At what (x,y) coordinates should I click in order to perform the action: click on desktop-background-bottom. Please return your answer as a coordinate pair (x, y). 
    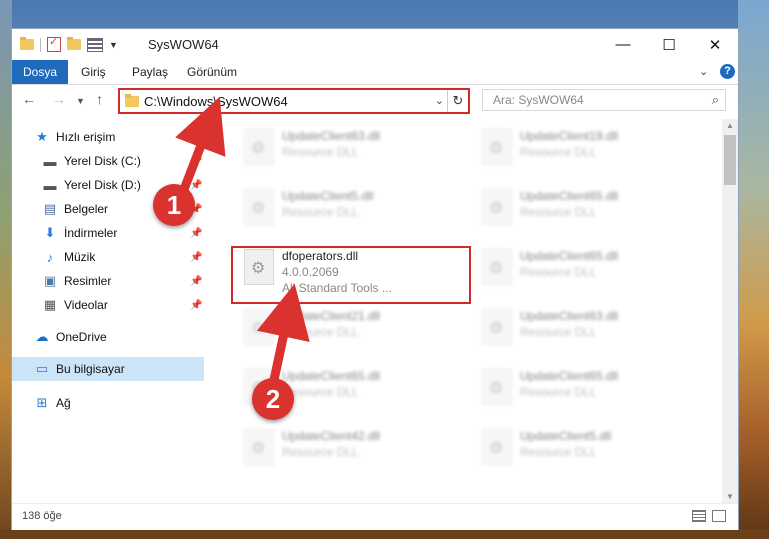
    Looking at the image, I should click on (384, 534).